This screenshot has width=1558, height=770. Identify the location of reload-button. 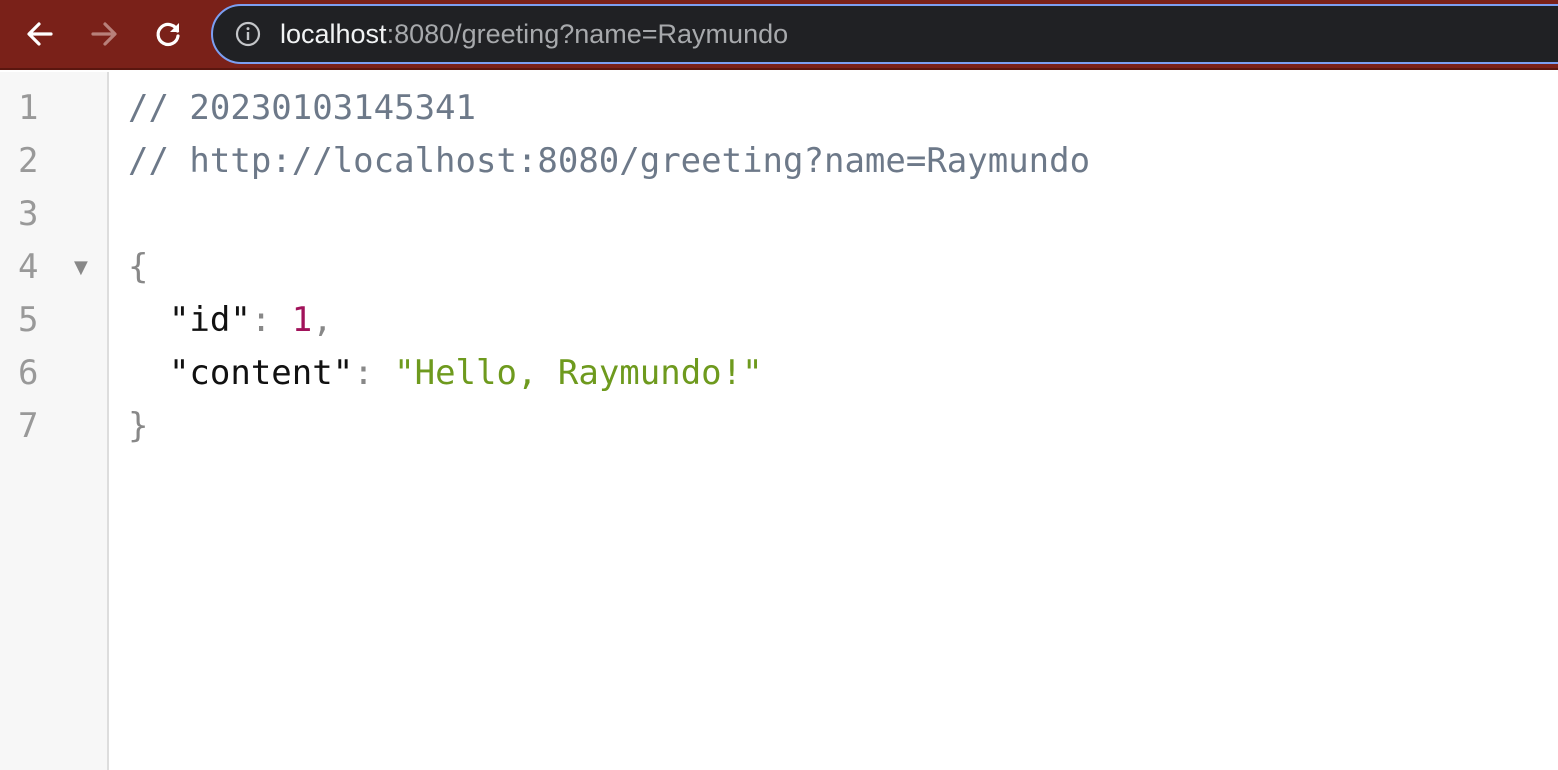
(168, 34).